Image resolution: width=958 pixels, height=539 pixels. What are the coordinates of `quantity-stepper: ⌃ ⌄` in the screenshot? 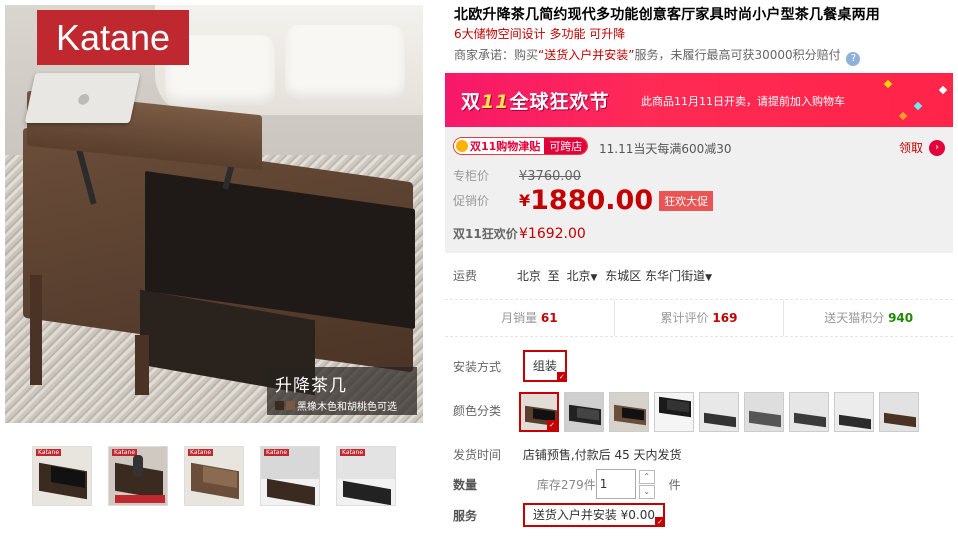 It's located at (646, 484).